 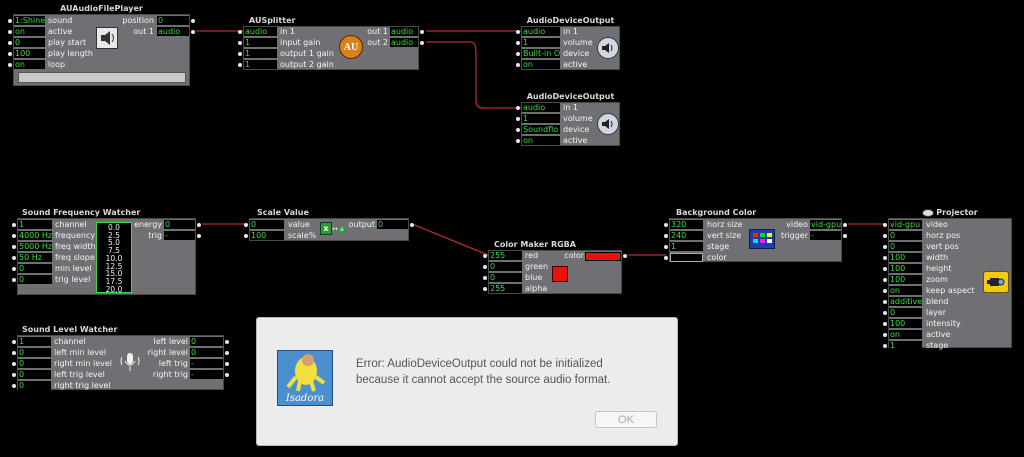 I want to click on input-scale-percent: 100 scale%, so click(x=287, y=236).